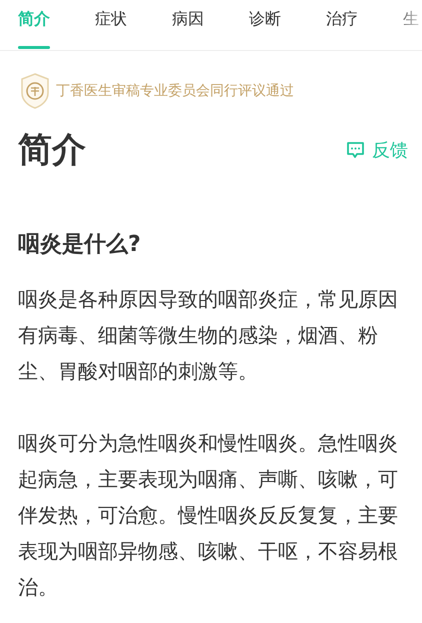 Image resolution: width=422 pixels, height=623 pixels. What do you see at coordinates (52, 150) in the screenshot?
I see `page-title: 简介` at bounding box center [52, 150].